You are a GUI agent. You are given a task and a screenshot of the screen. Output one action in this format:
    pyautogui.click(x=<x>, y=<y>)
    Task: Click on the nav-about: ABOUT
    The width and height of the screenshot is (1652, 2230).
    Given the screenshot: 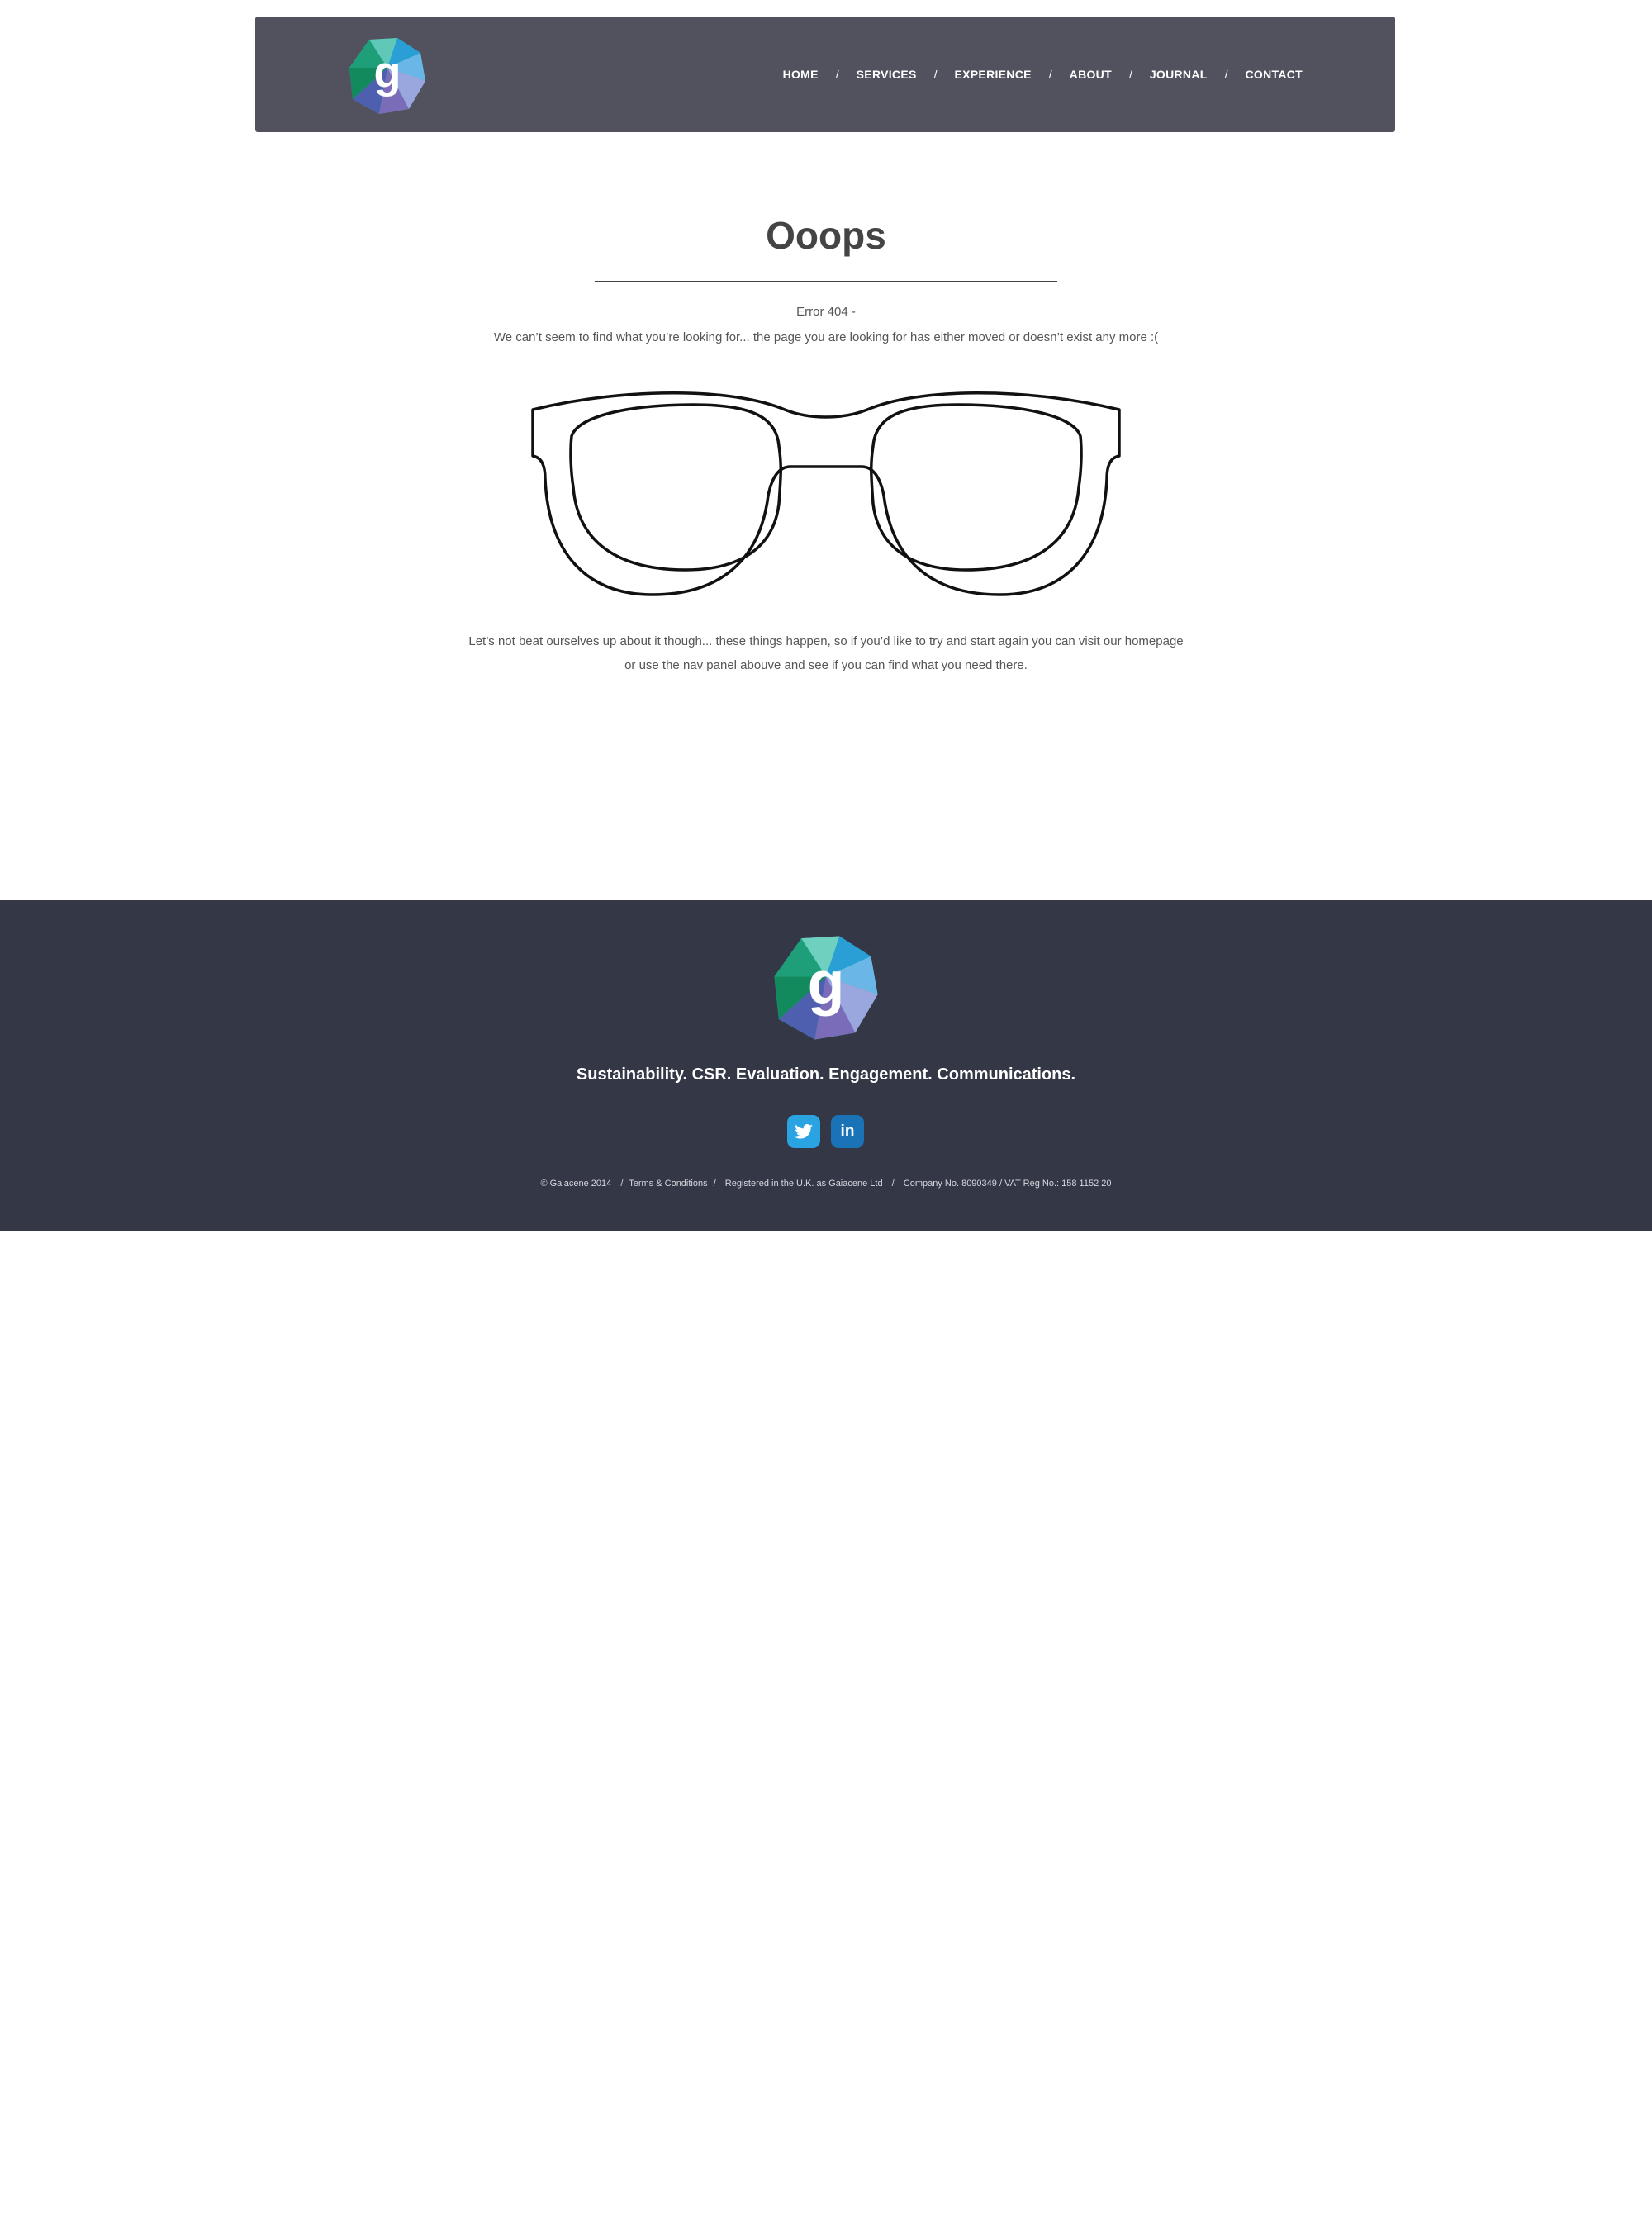 What is the action you would take?
    pyautogui.click(x=1091, y=74)
    